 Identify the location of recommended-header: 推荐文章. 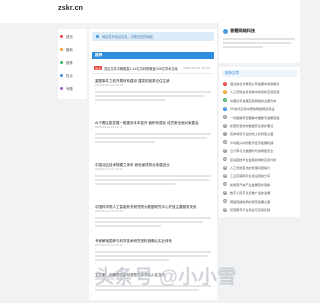
(259, 73).